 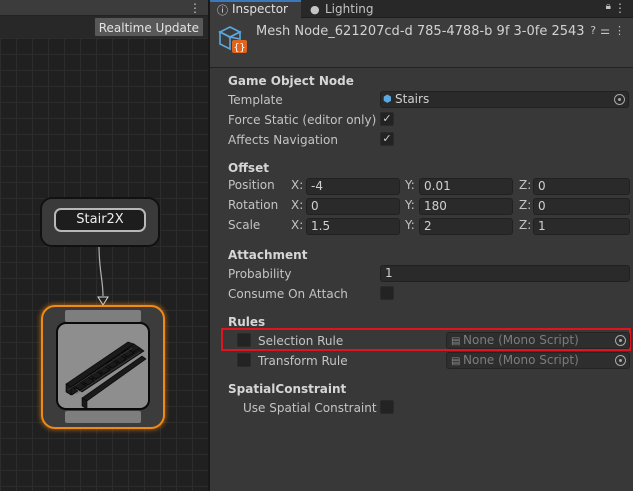 What do you see at coordinates (504, 99) in the screenshot?
I see `template-field: ⬢ Stairs` at bounding box center [504, 99].